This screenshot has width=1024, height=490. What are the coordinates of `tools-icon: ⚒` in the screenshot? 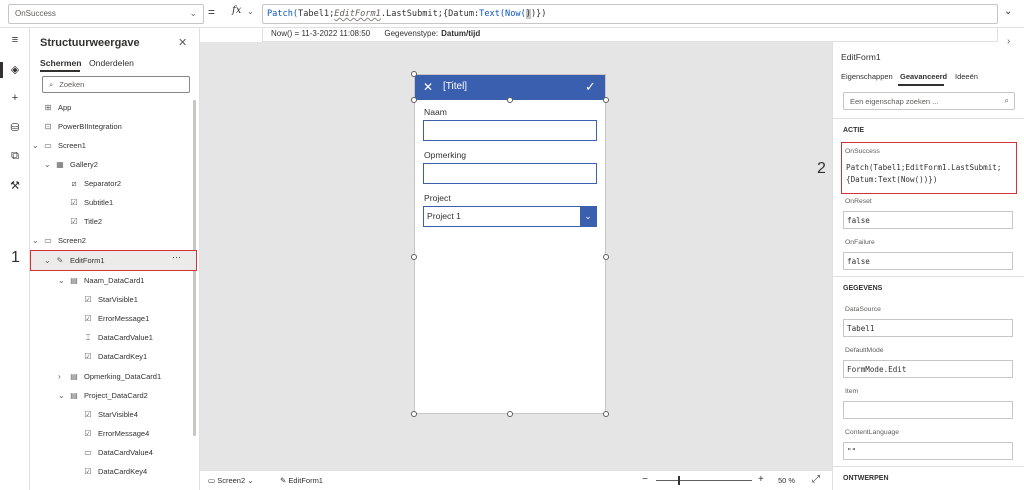 It's located at (15, 187).